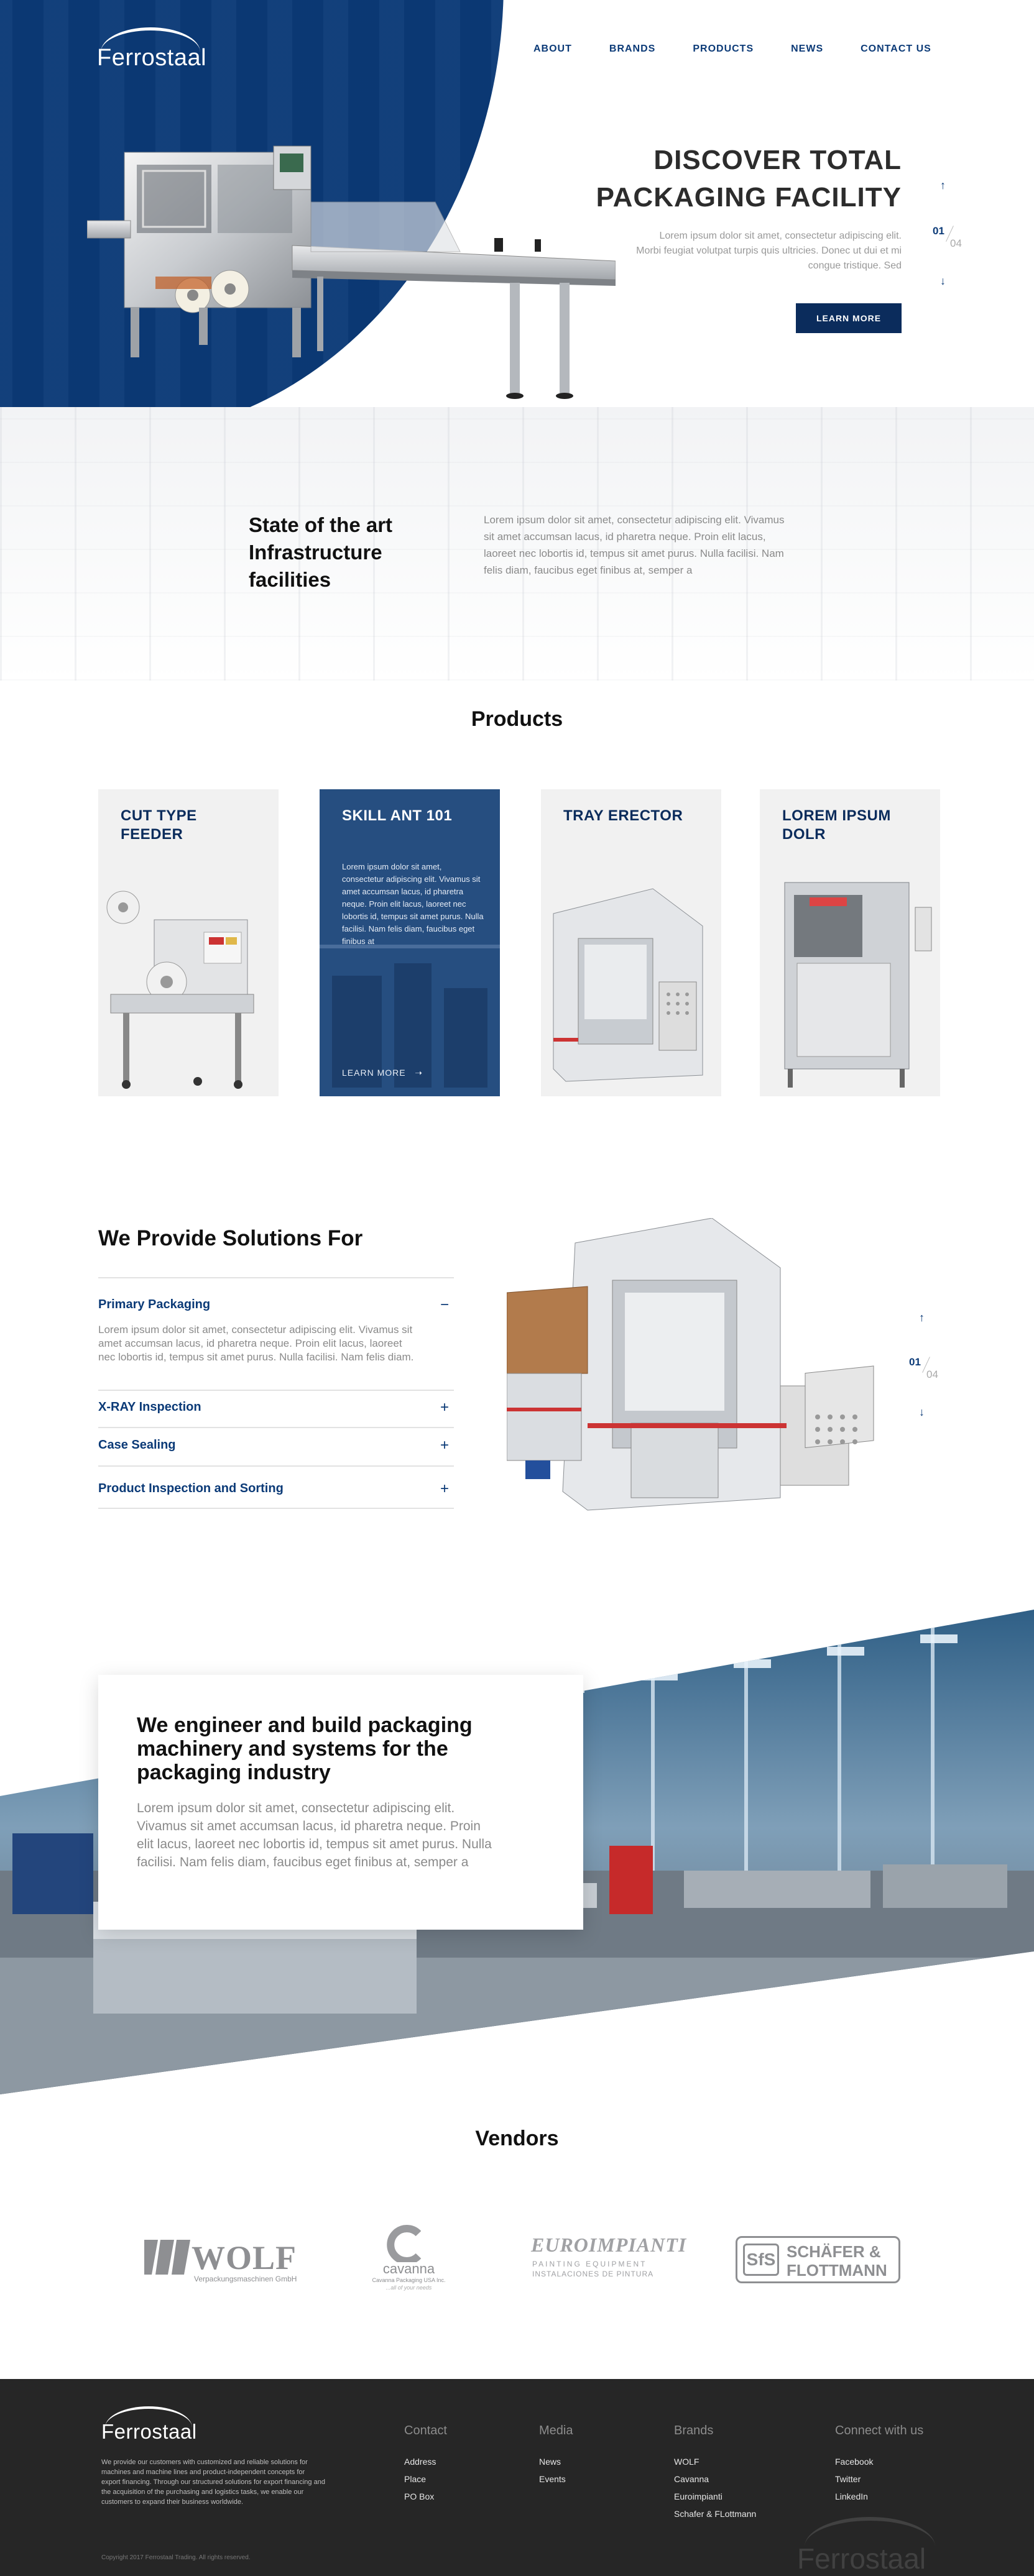 The width and height of the screenshot is (1034, 2576). I want to click on accordion-label: Product Inspection and Sorting, so click(191, 1488).